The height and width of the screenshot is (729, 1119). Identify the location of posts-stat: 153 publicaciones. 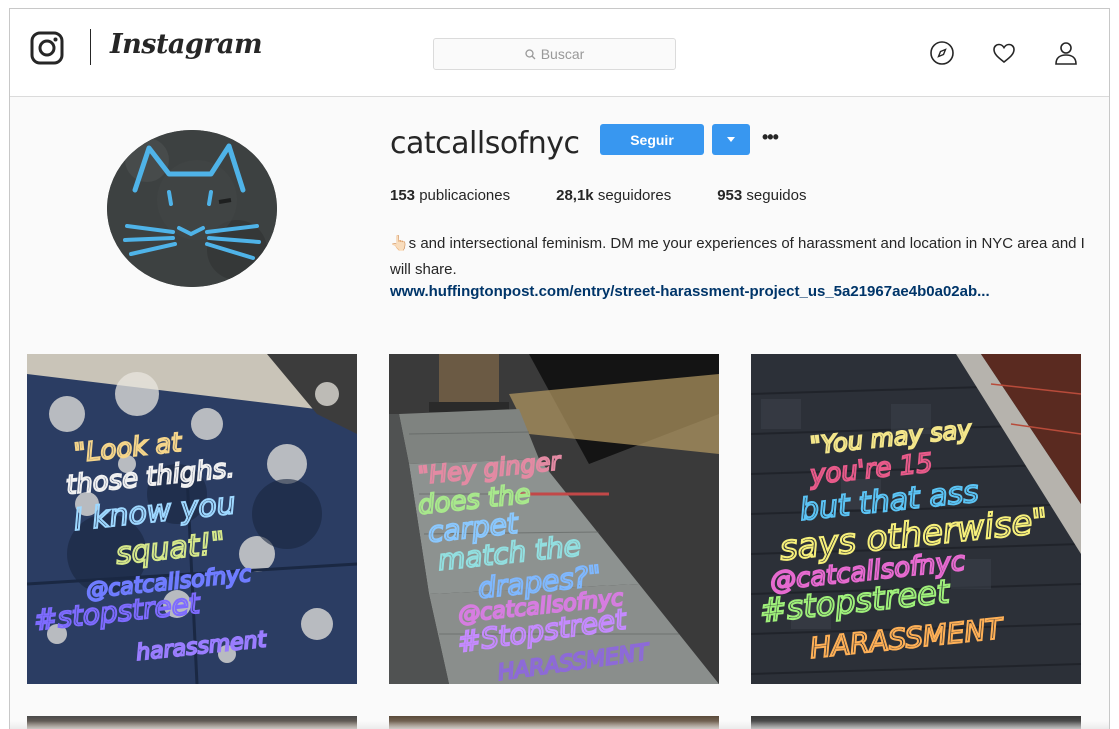
(450, 195).